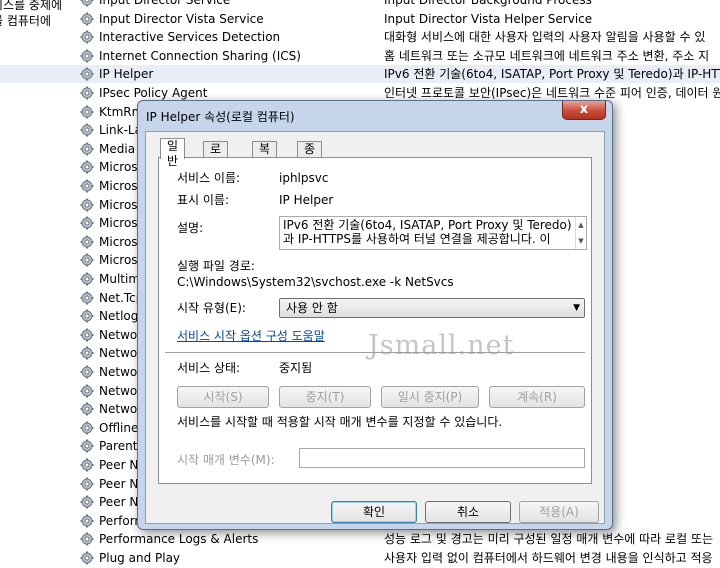  I want to click on scroll-arrows-icon: ▲ ▼, so click(580, 233).